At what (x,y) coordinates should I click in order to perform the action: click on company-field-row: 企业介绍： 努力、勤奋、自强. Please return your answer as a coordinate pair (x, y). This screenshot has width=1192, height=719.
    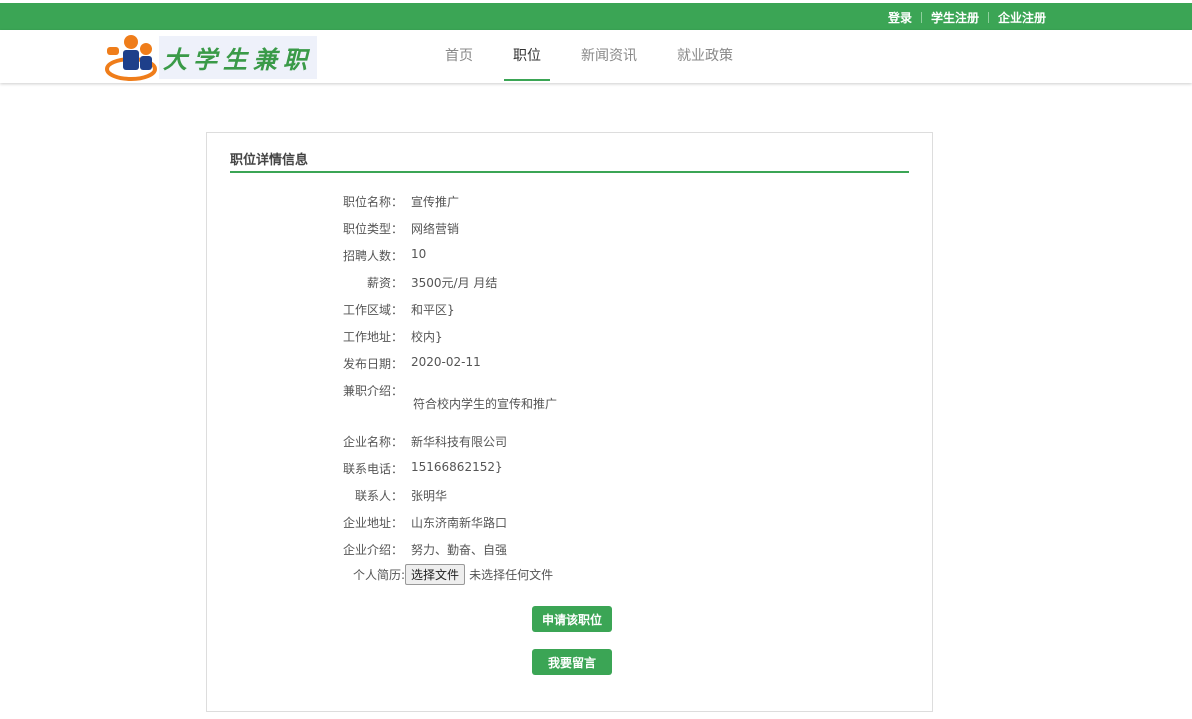
    Looking at the image, I should click on (407, 549).